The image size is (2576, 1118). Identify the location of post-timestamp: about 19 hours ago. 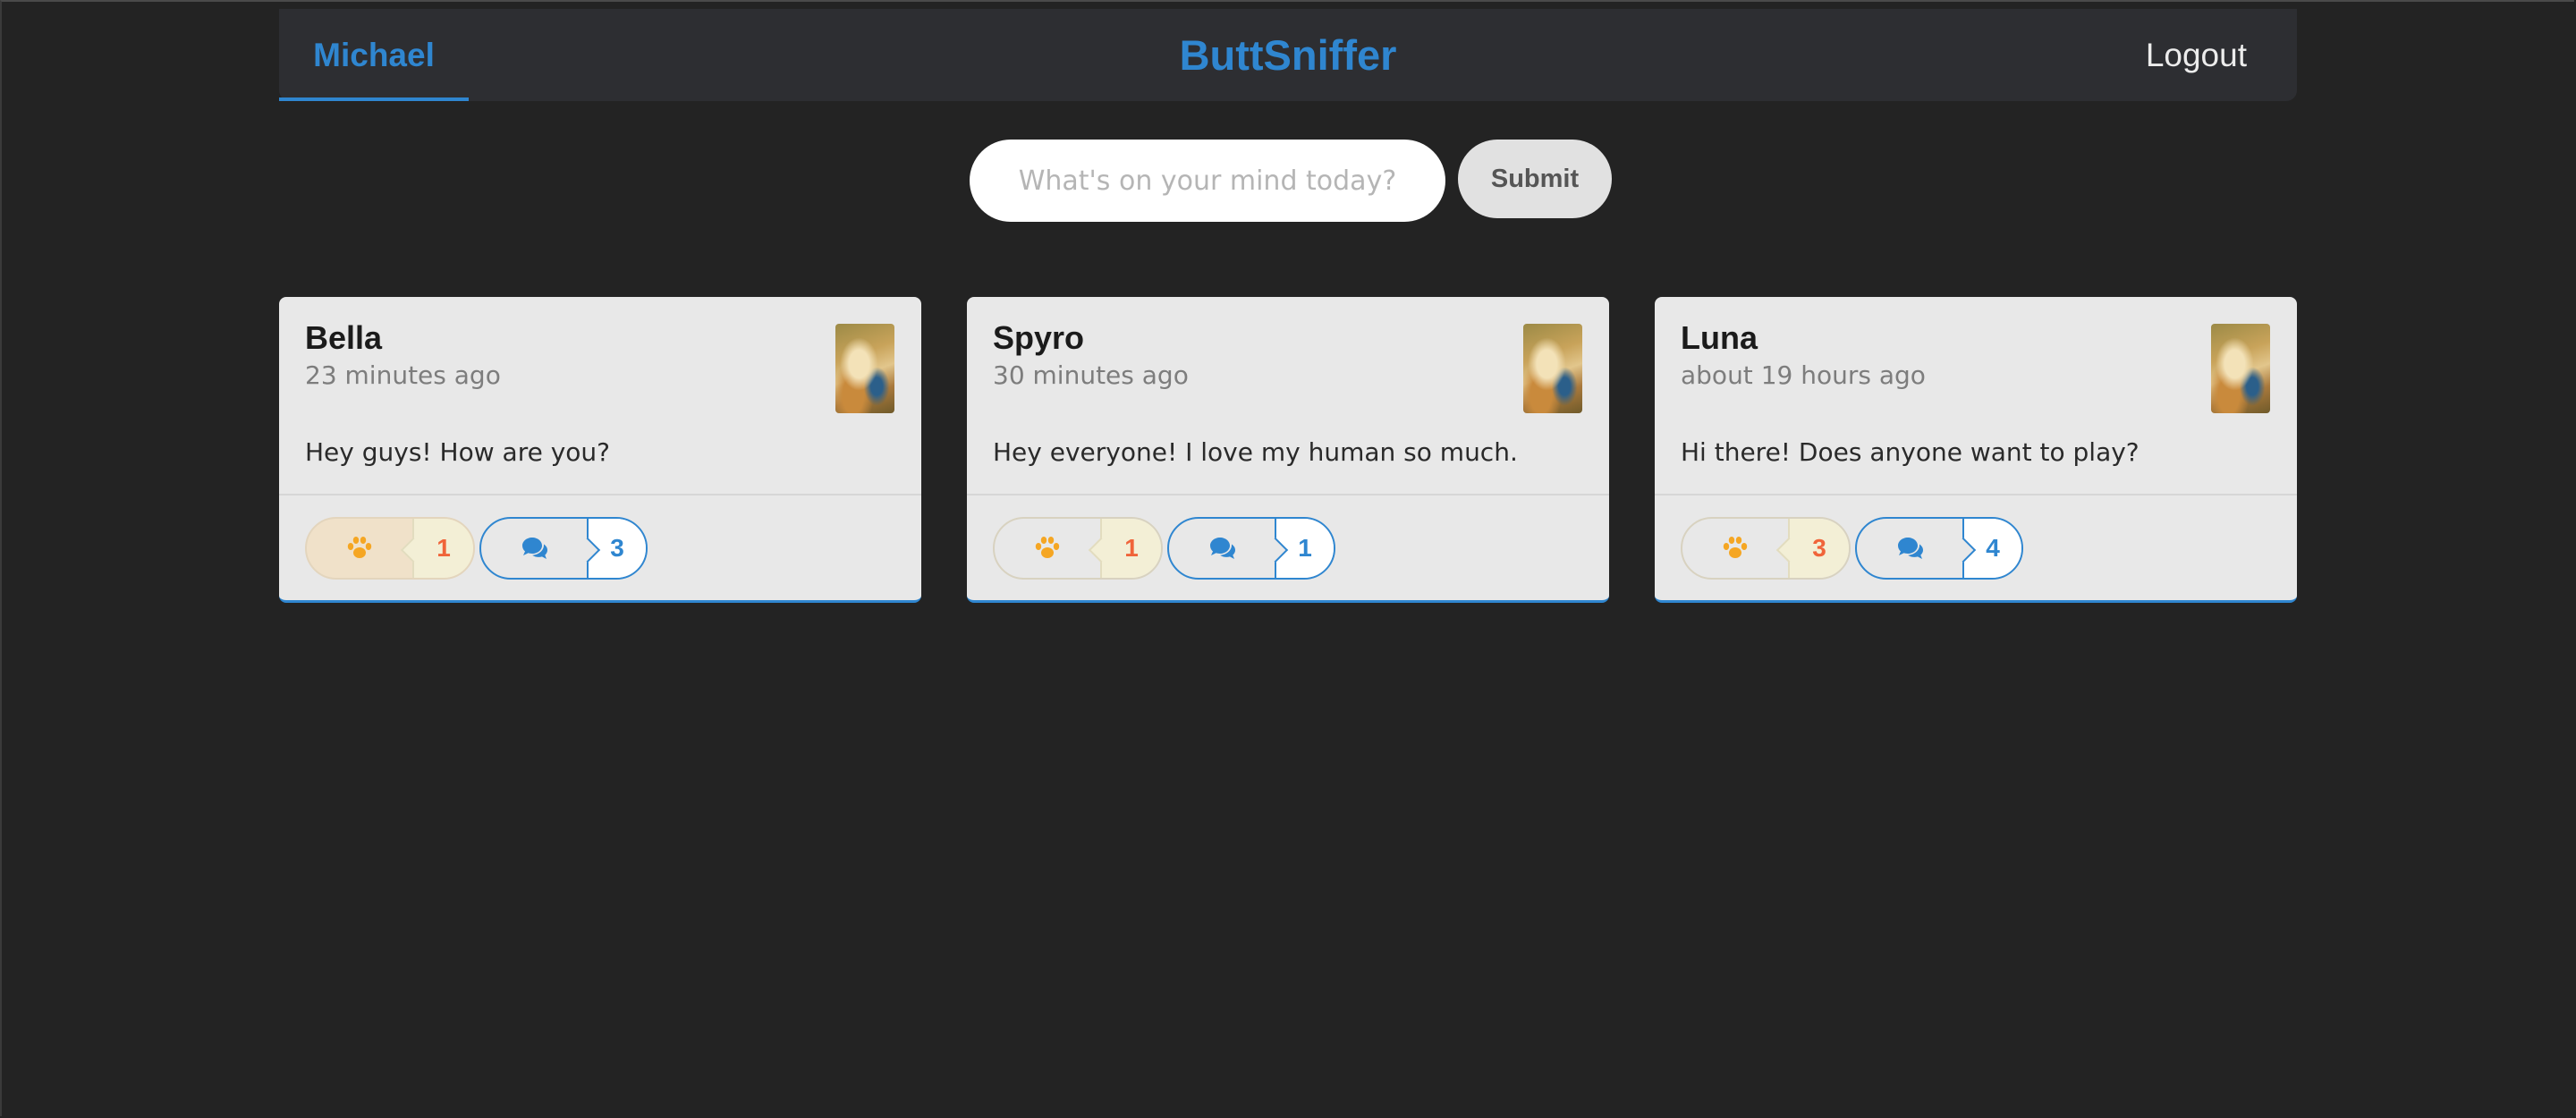
(1803, 375).